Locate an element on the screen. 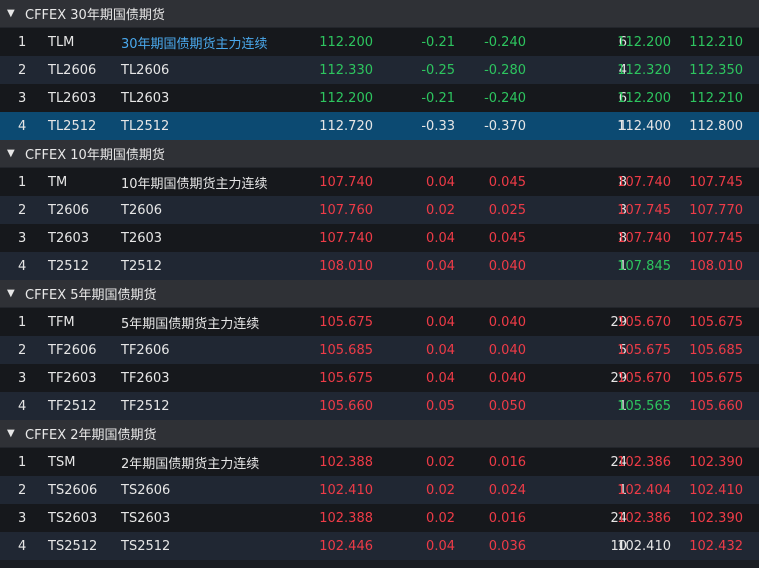  contract-name: T2512 is located at coordinates (142, 266).